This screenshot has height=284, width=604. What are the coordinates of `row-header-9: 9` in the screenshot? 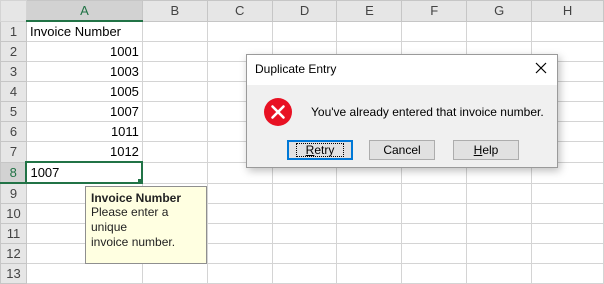 It's located at (13, 193).